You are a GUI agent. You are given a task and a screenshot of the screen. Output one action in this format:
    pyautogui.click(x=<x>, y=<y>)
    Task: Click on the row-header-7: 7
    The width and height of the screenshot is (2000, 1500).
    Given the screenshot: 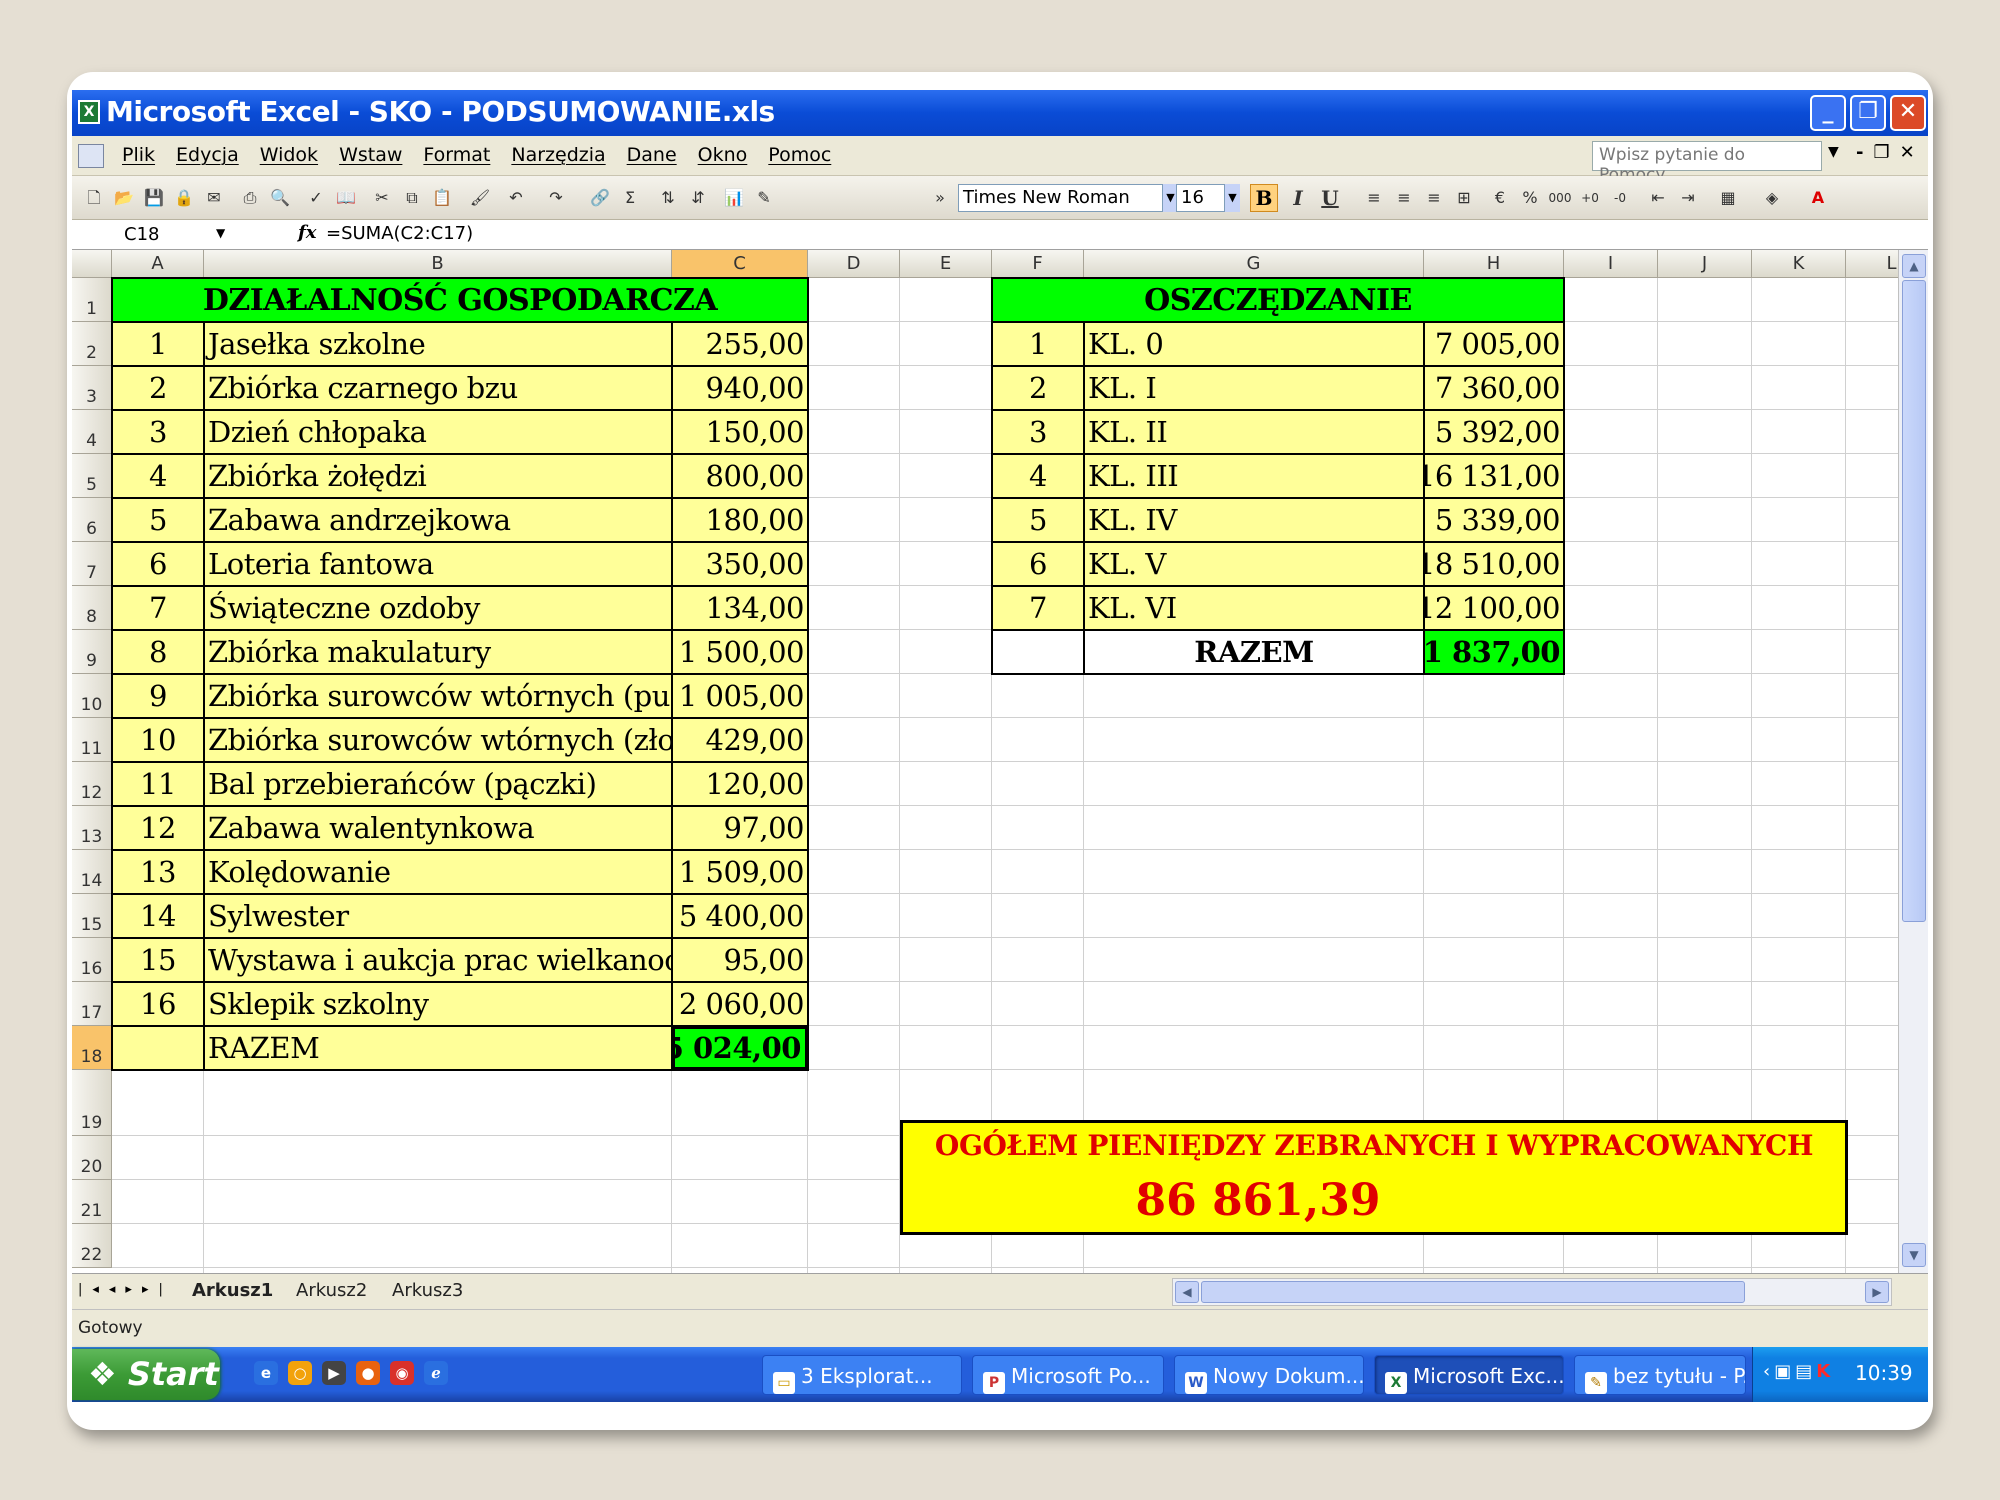 What is the action you would take?
    pyautogui.click(x=92, y=564)
    